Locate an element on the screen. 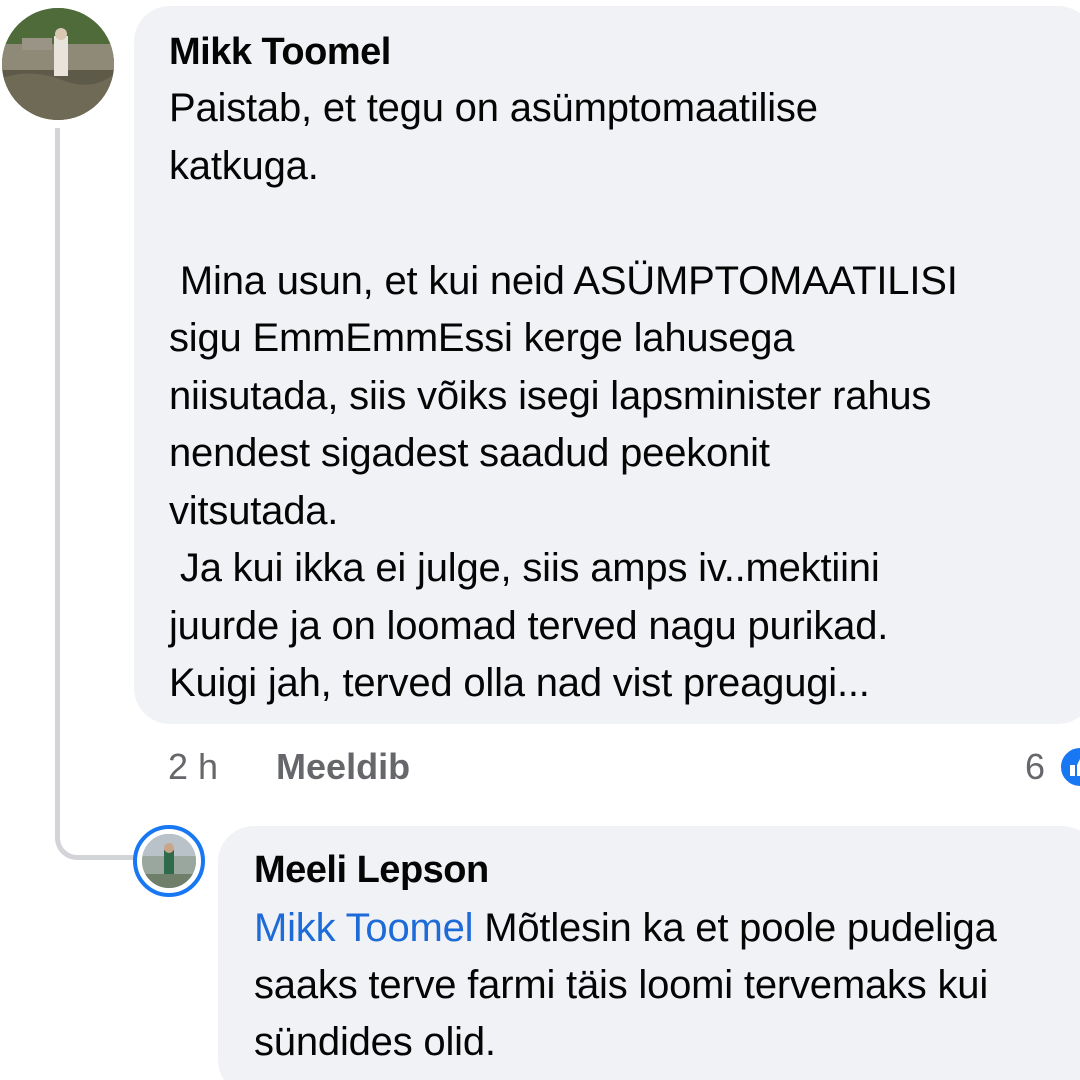  reply-avatar-photo is located at coordinates (169, 861).